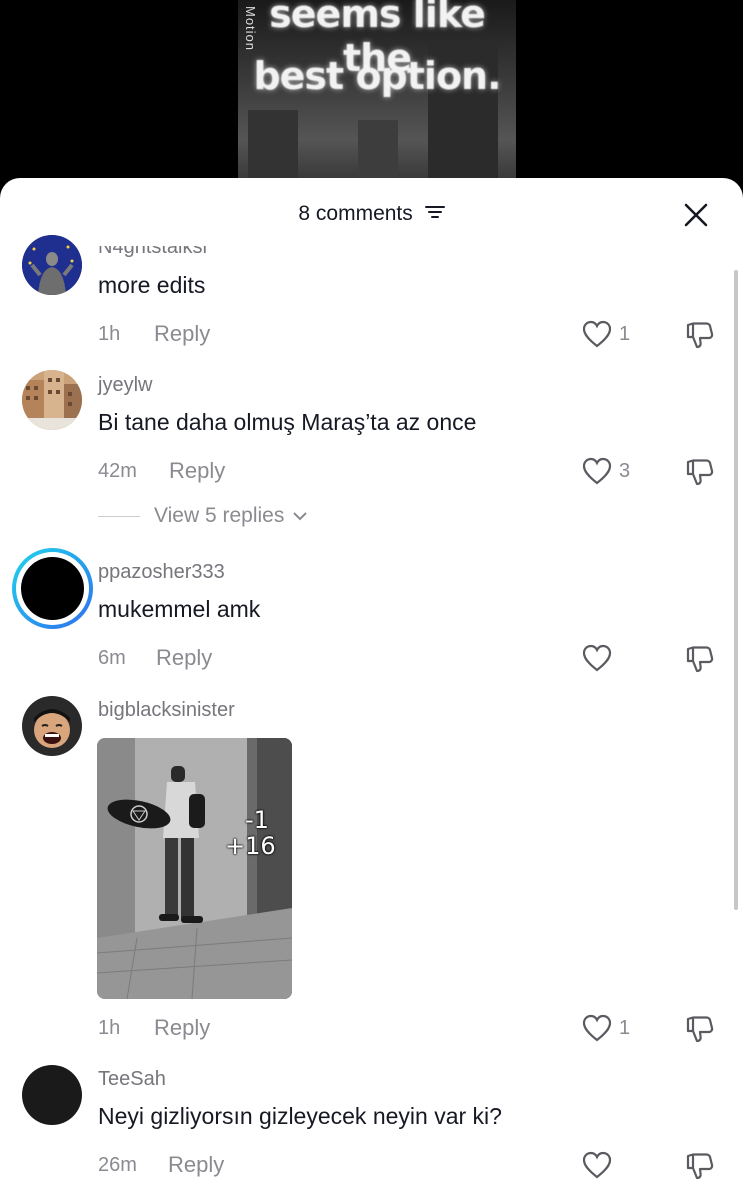 The image size is (743, 1200). Describe the element at coordinates (119, 516) in the screenshot. I see `replies-divider` at that location.